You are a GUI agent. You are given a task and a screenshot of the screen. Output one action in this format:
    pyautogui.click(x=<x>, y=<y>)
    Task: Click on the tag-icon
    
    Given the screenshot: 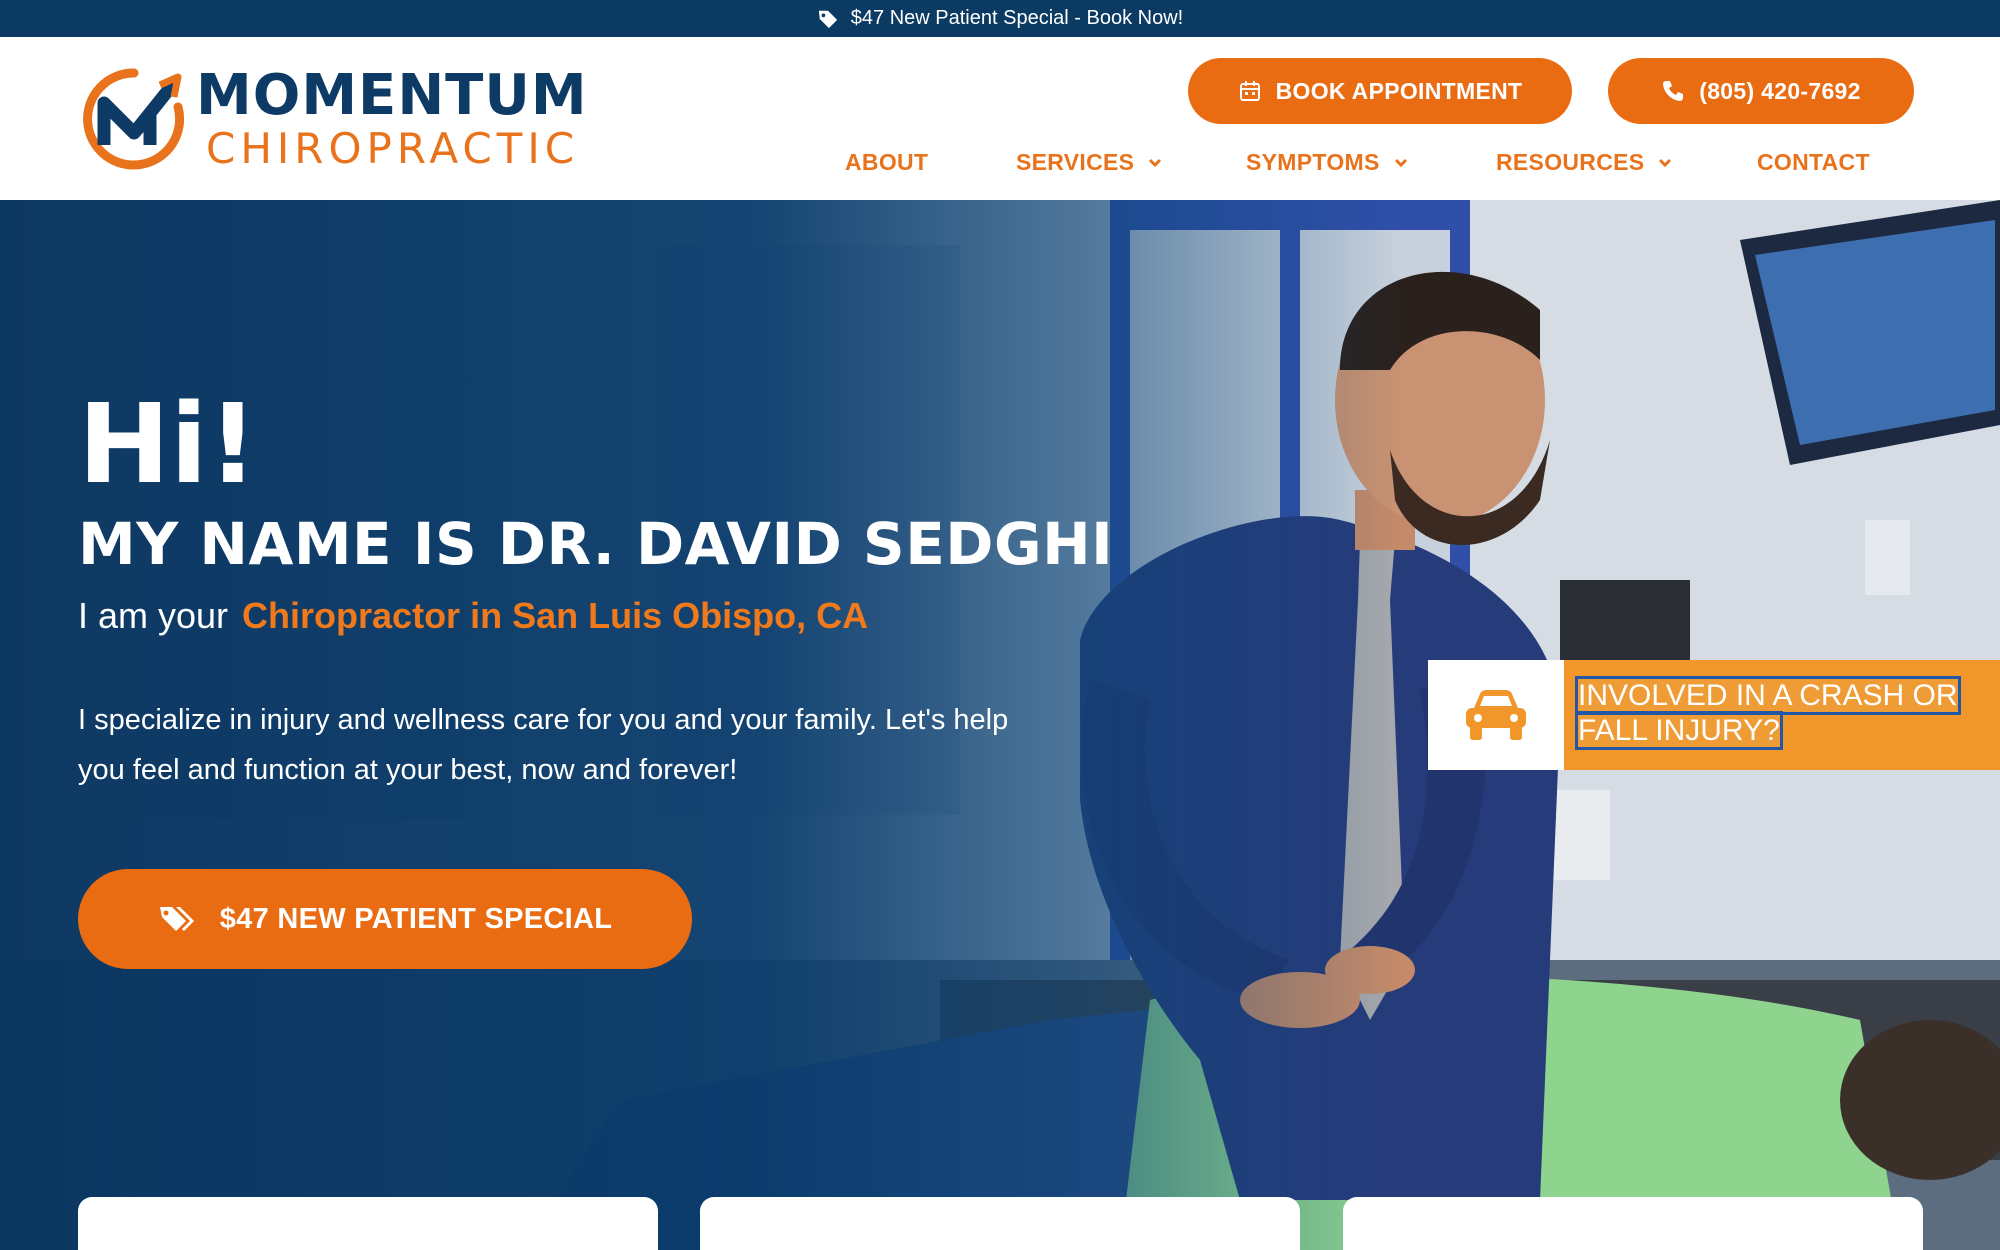 What is the action you would take?
    pyautogui.click(x=828, y=19)
    